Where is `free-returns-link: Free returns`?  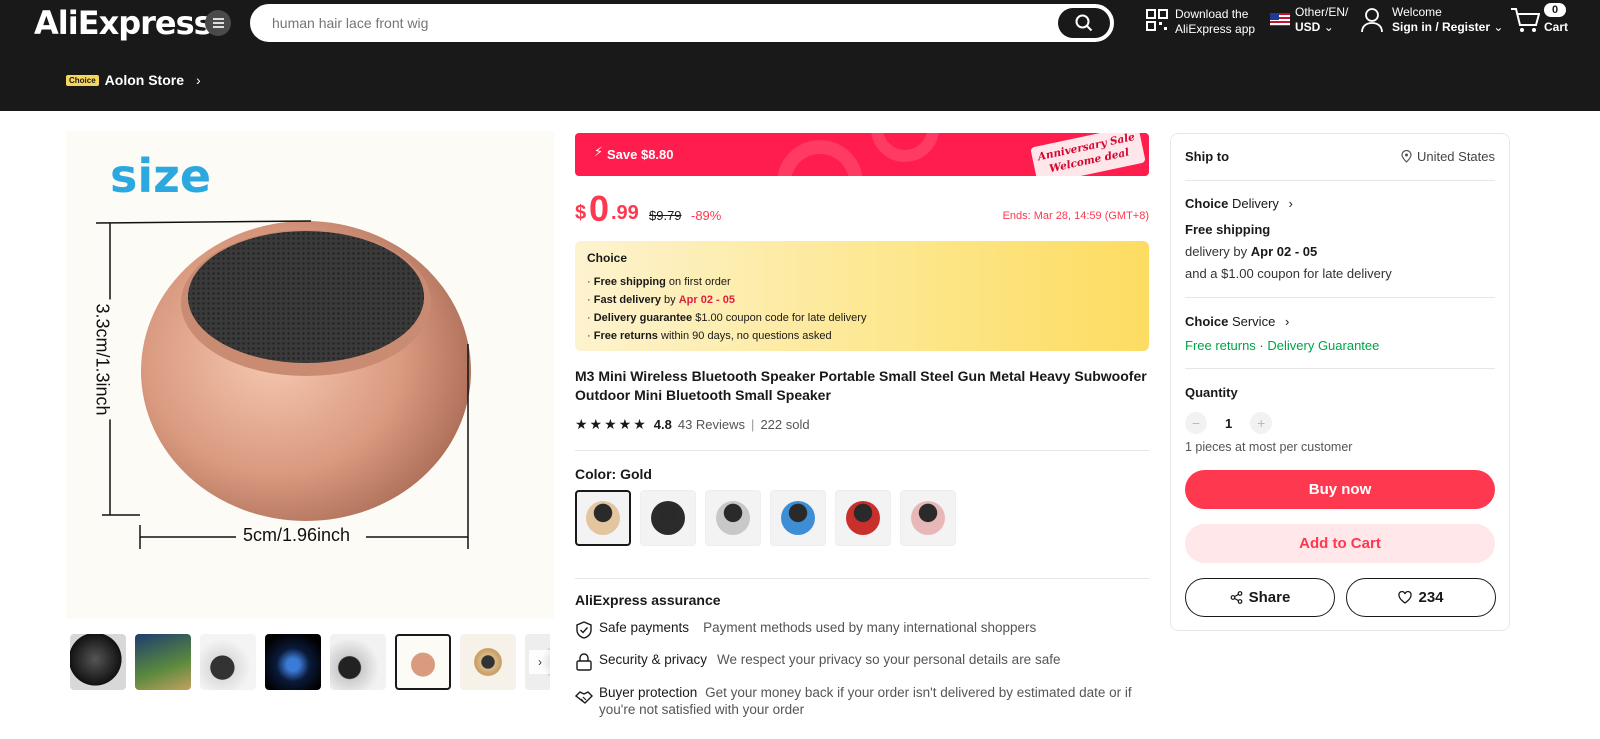
free-returns-link: Free returns is located at coordinates (1220, 345).